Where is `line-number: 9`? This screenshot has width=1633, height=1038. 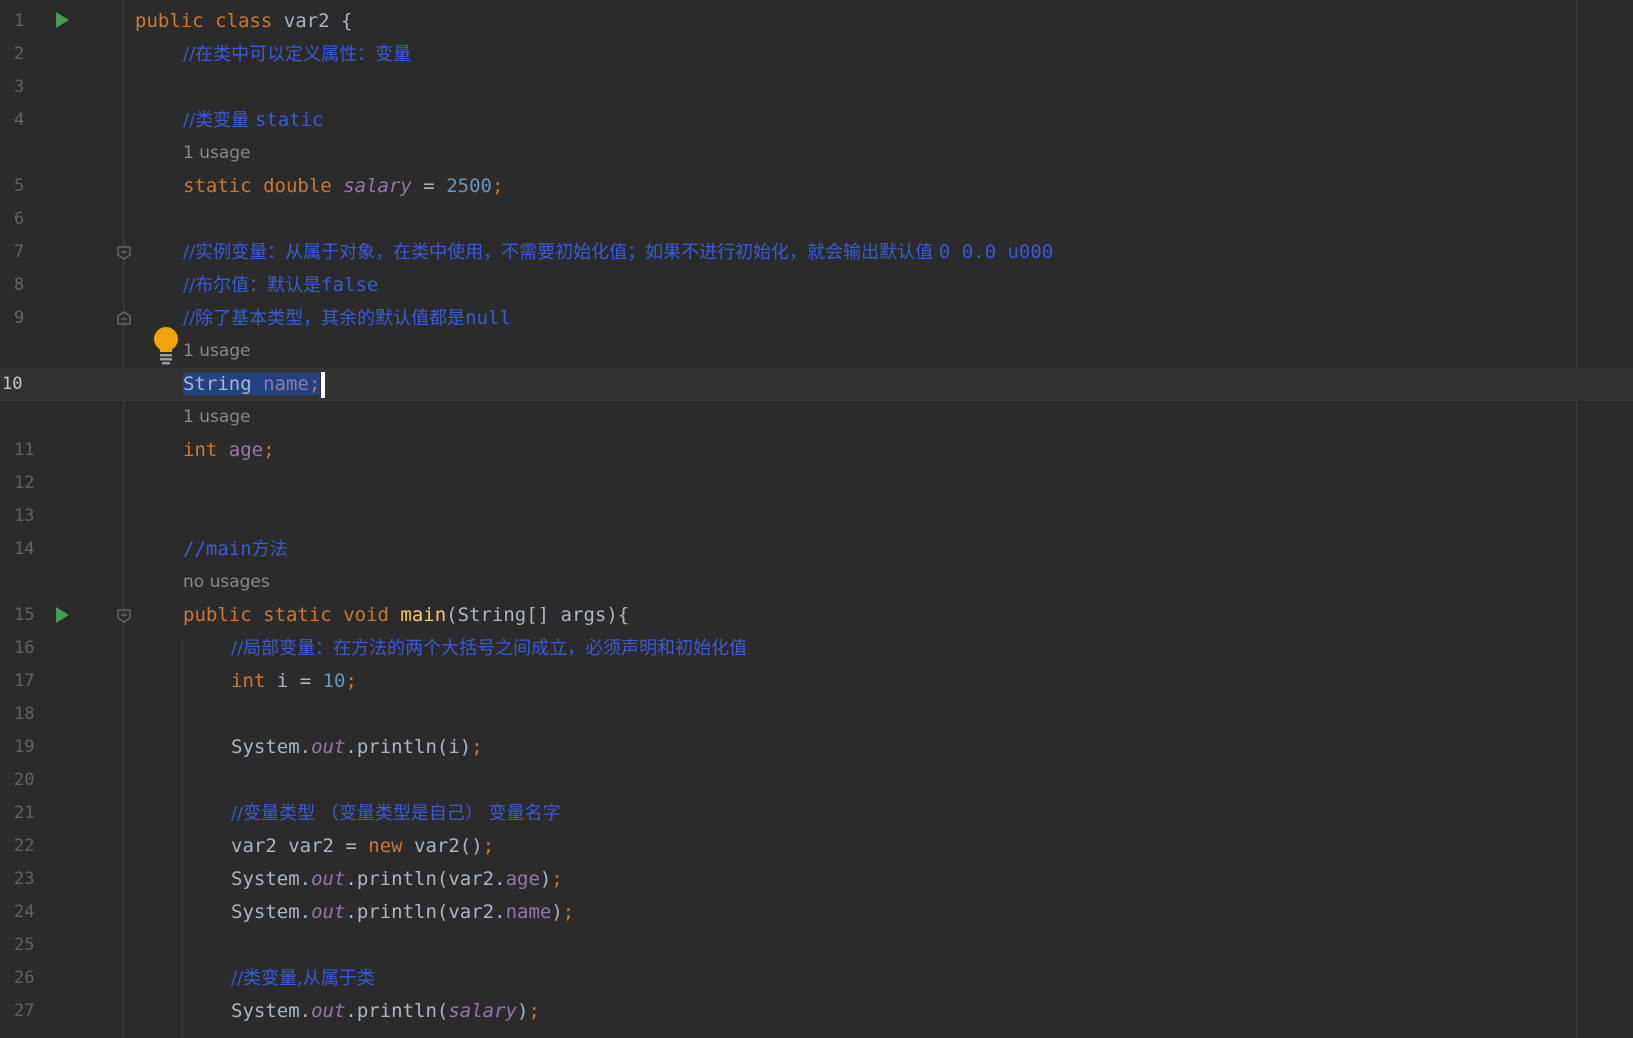
line-number: 9 is located at coordinates (19, 318).